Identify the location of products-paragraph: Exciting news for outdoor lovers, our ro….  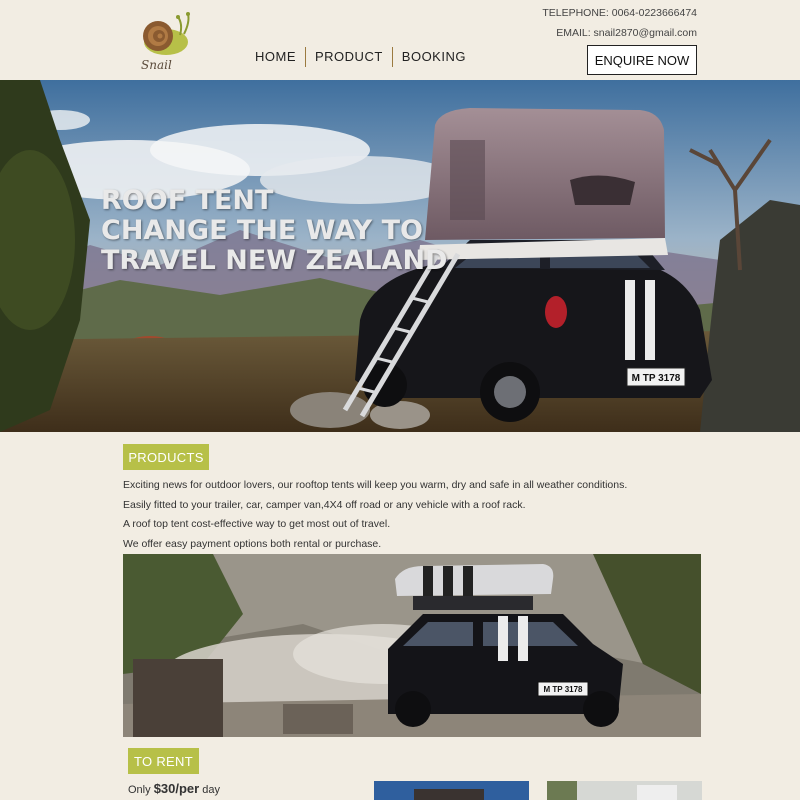
(375, 485).